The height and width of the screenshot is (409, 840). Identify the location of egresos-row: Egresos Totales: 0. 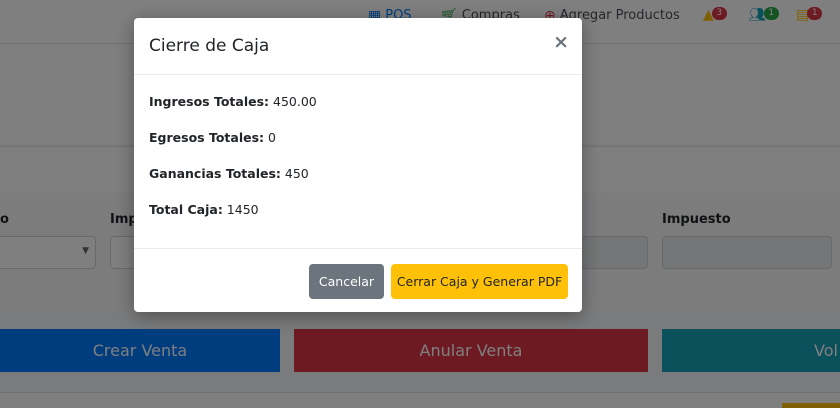
(212, 137).